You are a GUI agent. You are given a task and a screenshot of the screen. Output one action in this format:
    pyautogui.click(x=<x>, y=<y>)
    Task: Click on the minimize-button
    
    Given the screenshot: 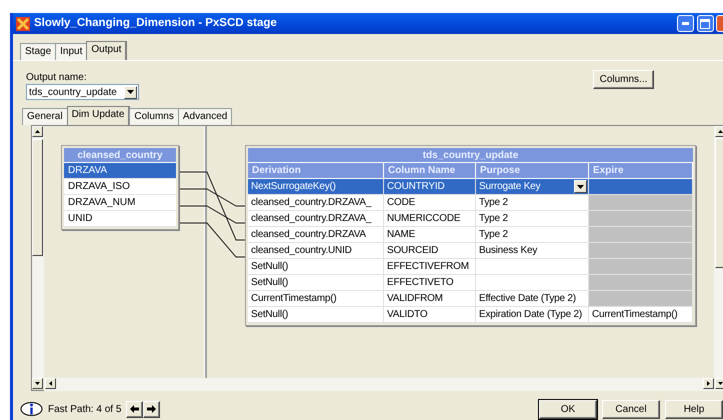 What is the action you would take?
    pyautogui.click(x=685, y=23)
    